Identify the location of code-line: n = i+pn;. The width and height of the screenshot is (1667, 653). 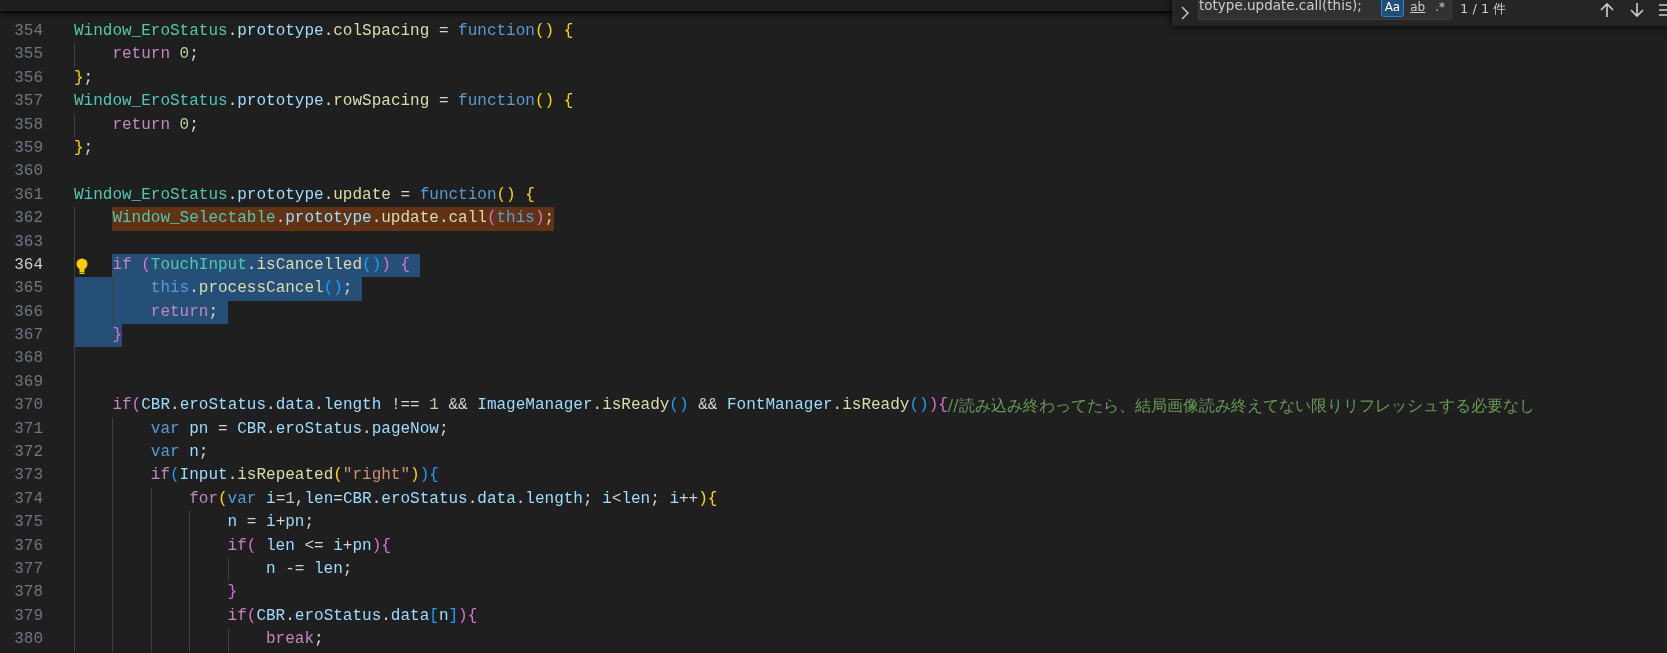
(194, 523).